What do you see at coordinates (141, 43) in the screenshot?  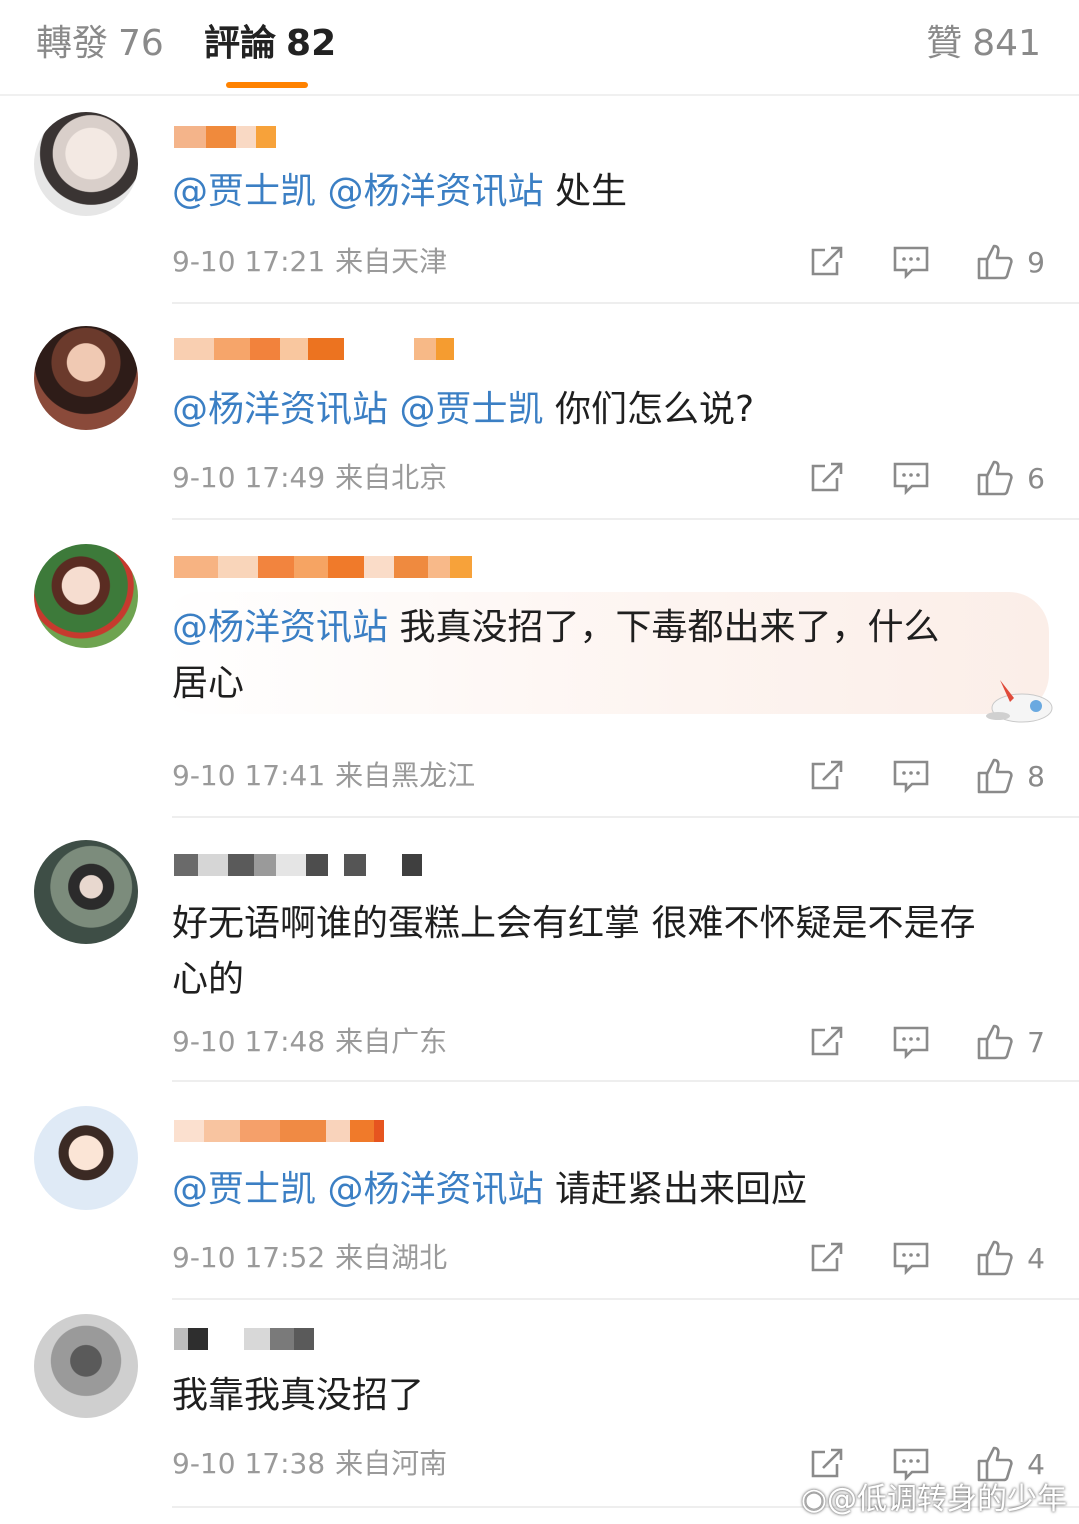 I see `tab-forward-count: 76` at bounding box center [141, 43].